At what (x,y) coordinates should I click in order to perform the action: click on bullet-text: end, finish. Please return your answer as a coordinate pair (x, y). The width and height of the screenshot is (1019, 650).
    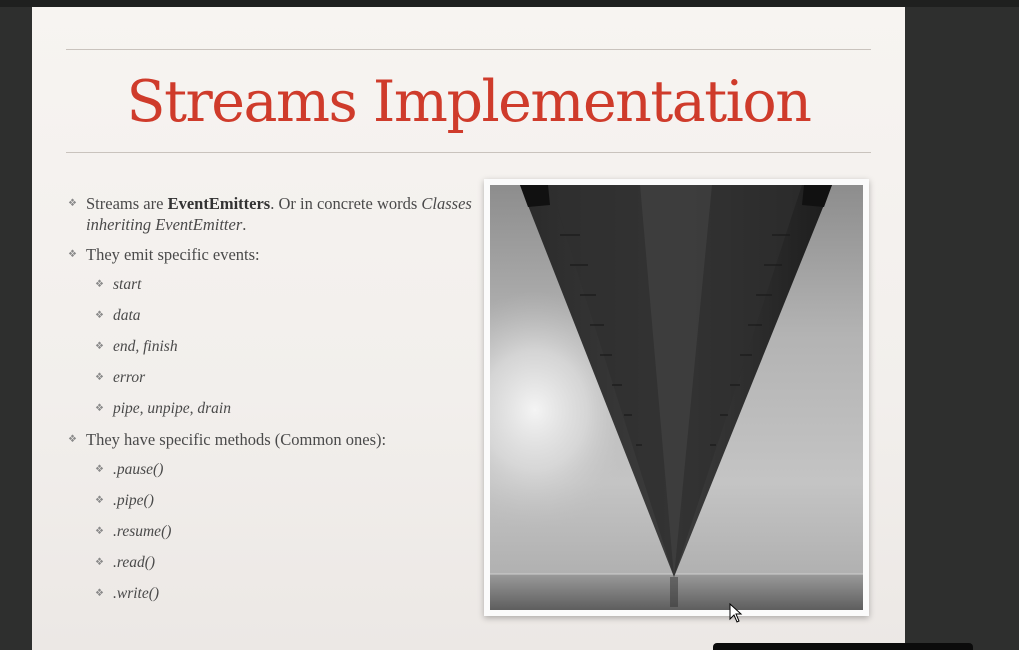
    Looking at the image, I should click on (145, 346).